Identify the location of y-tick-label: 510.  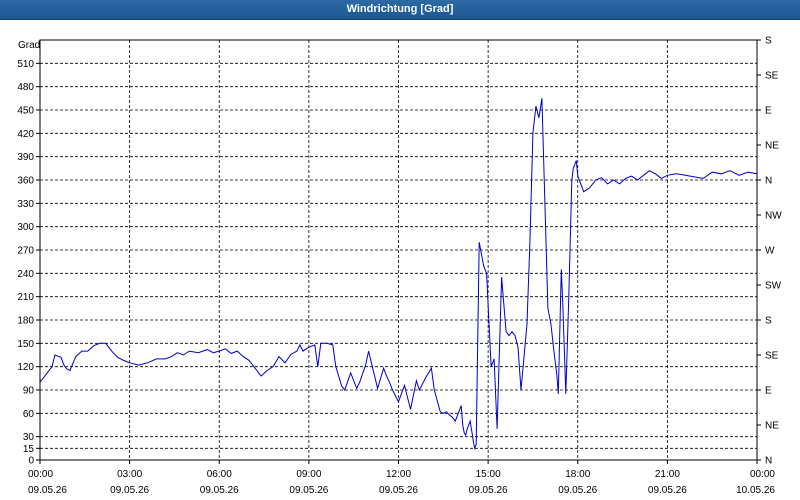
(25, 64).